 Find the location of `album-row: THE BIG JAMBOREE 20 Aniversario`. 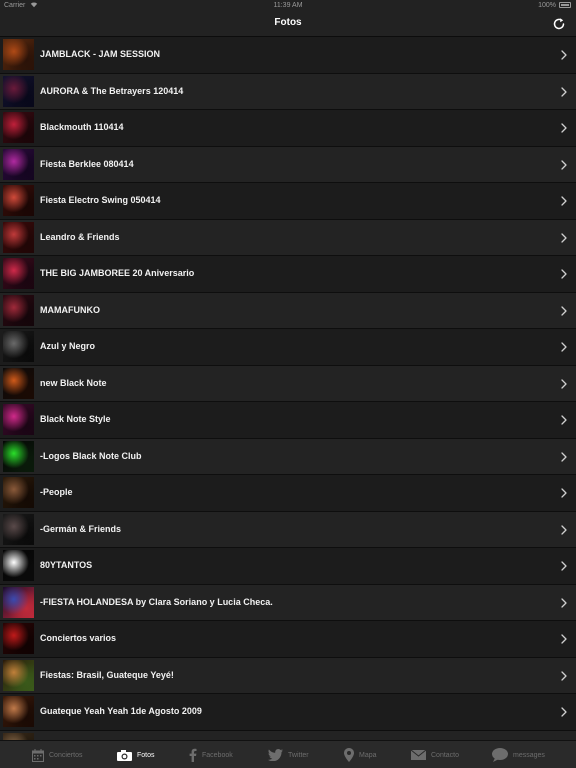

album-row: THE BIG JAMBOREE 20 Aniversario is located at coordinates (288, 274).